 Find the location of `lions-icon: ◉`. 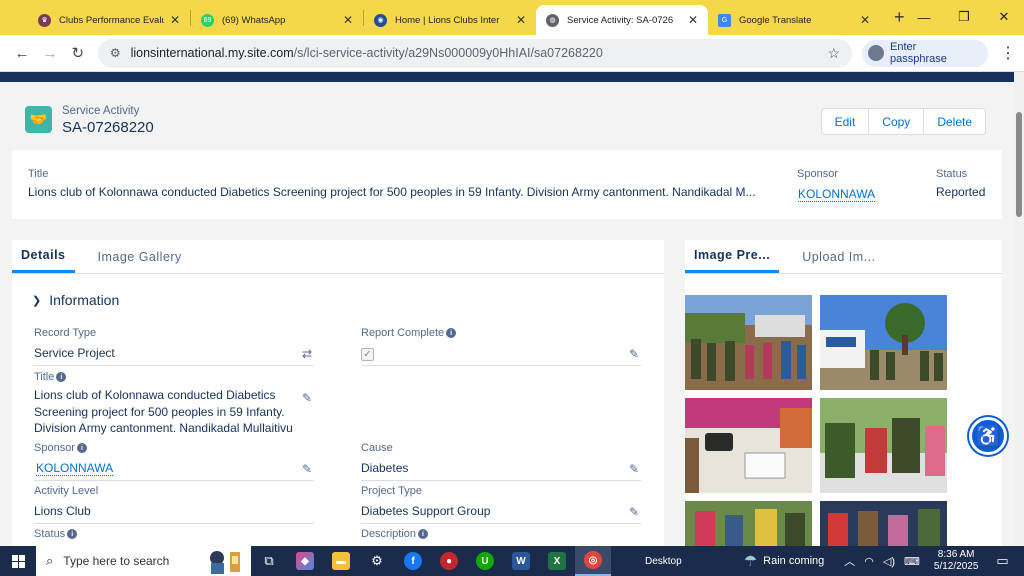

lions-icon: ◉ is located at coordinates (380, 20).